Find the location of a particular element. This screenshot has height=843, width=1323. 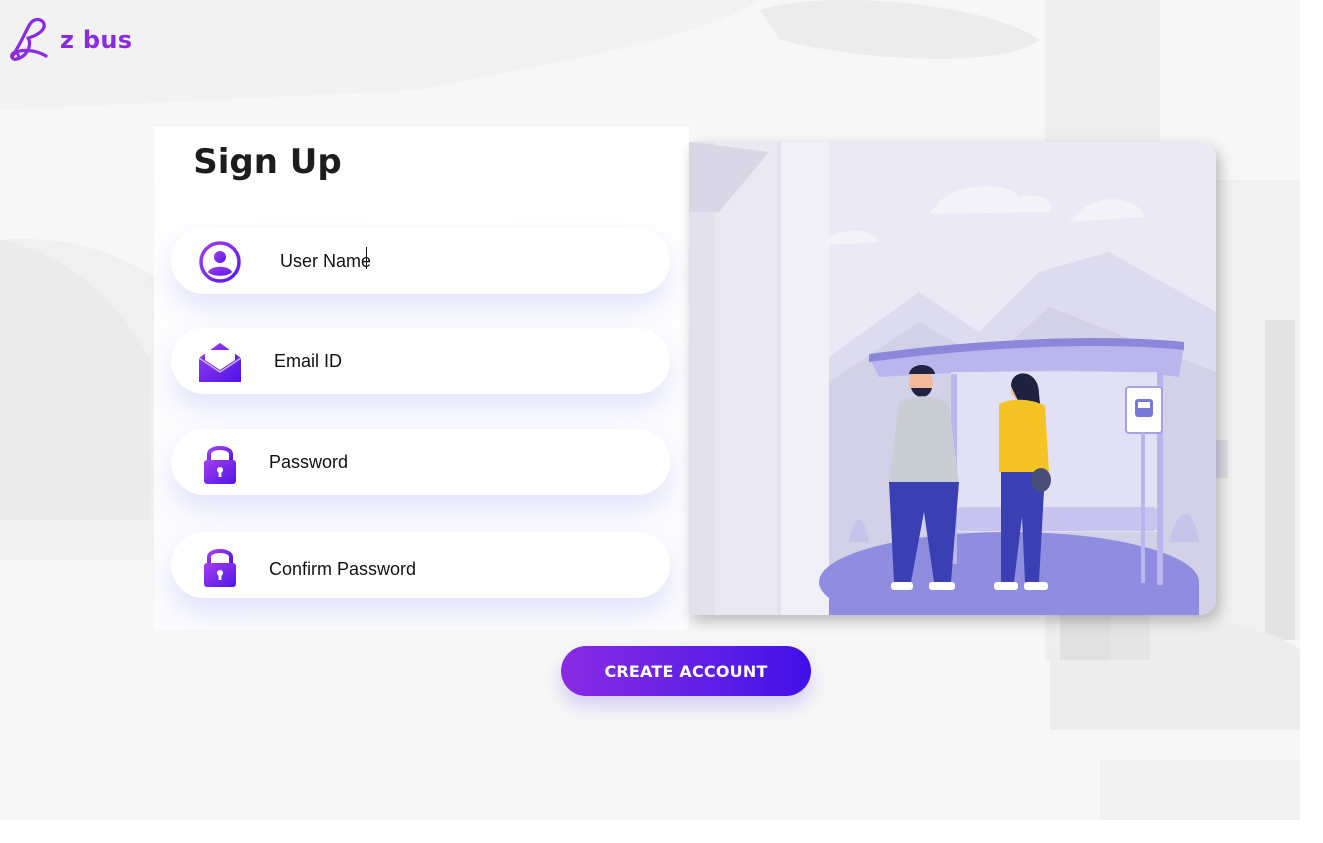

confirm-password-input is located at coordinates (459, 569).